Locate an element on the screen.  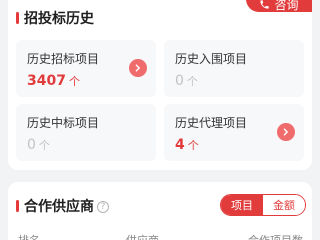
phone-icon is located at coordinates (265, 4).